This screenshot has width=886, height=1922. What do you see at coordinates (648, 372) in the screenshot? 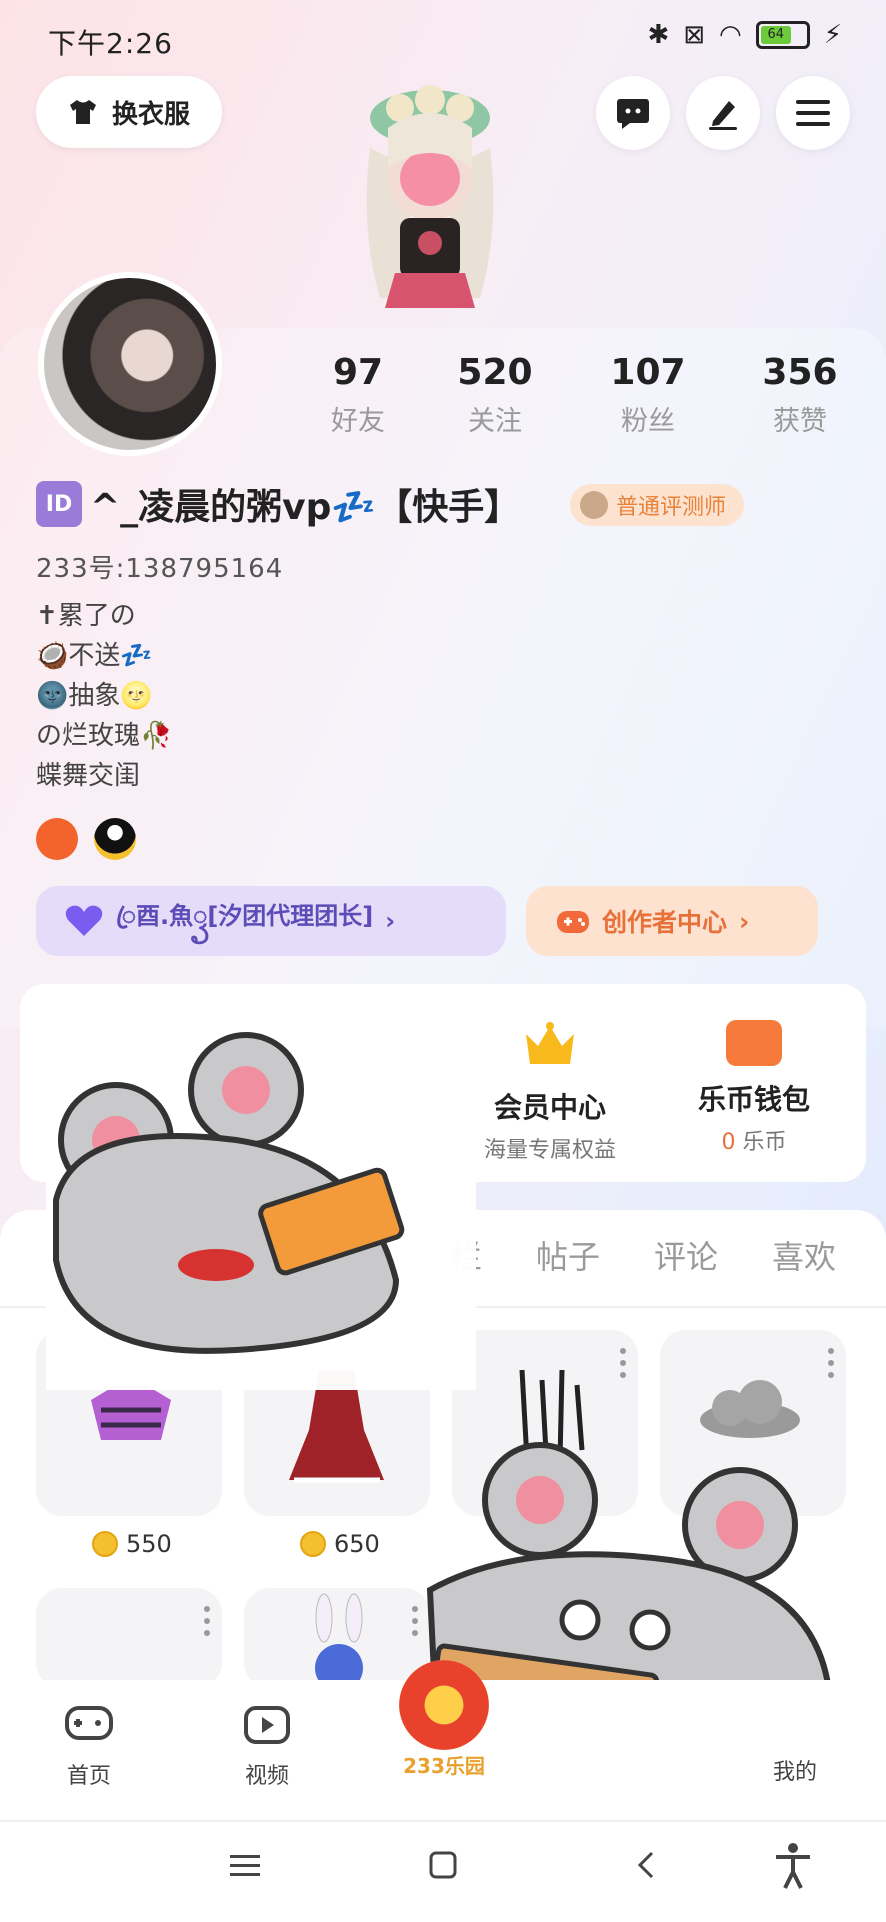
I see `stat-value: 107` at bounding box center [648, 372].